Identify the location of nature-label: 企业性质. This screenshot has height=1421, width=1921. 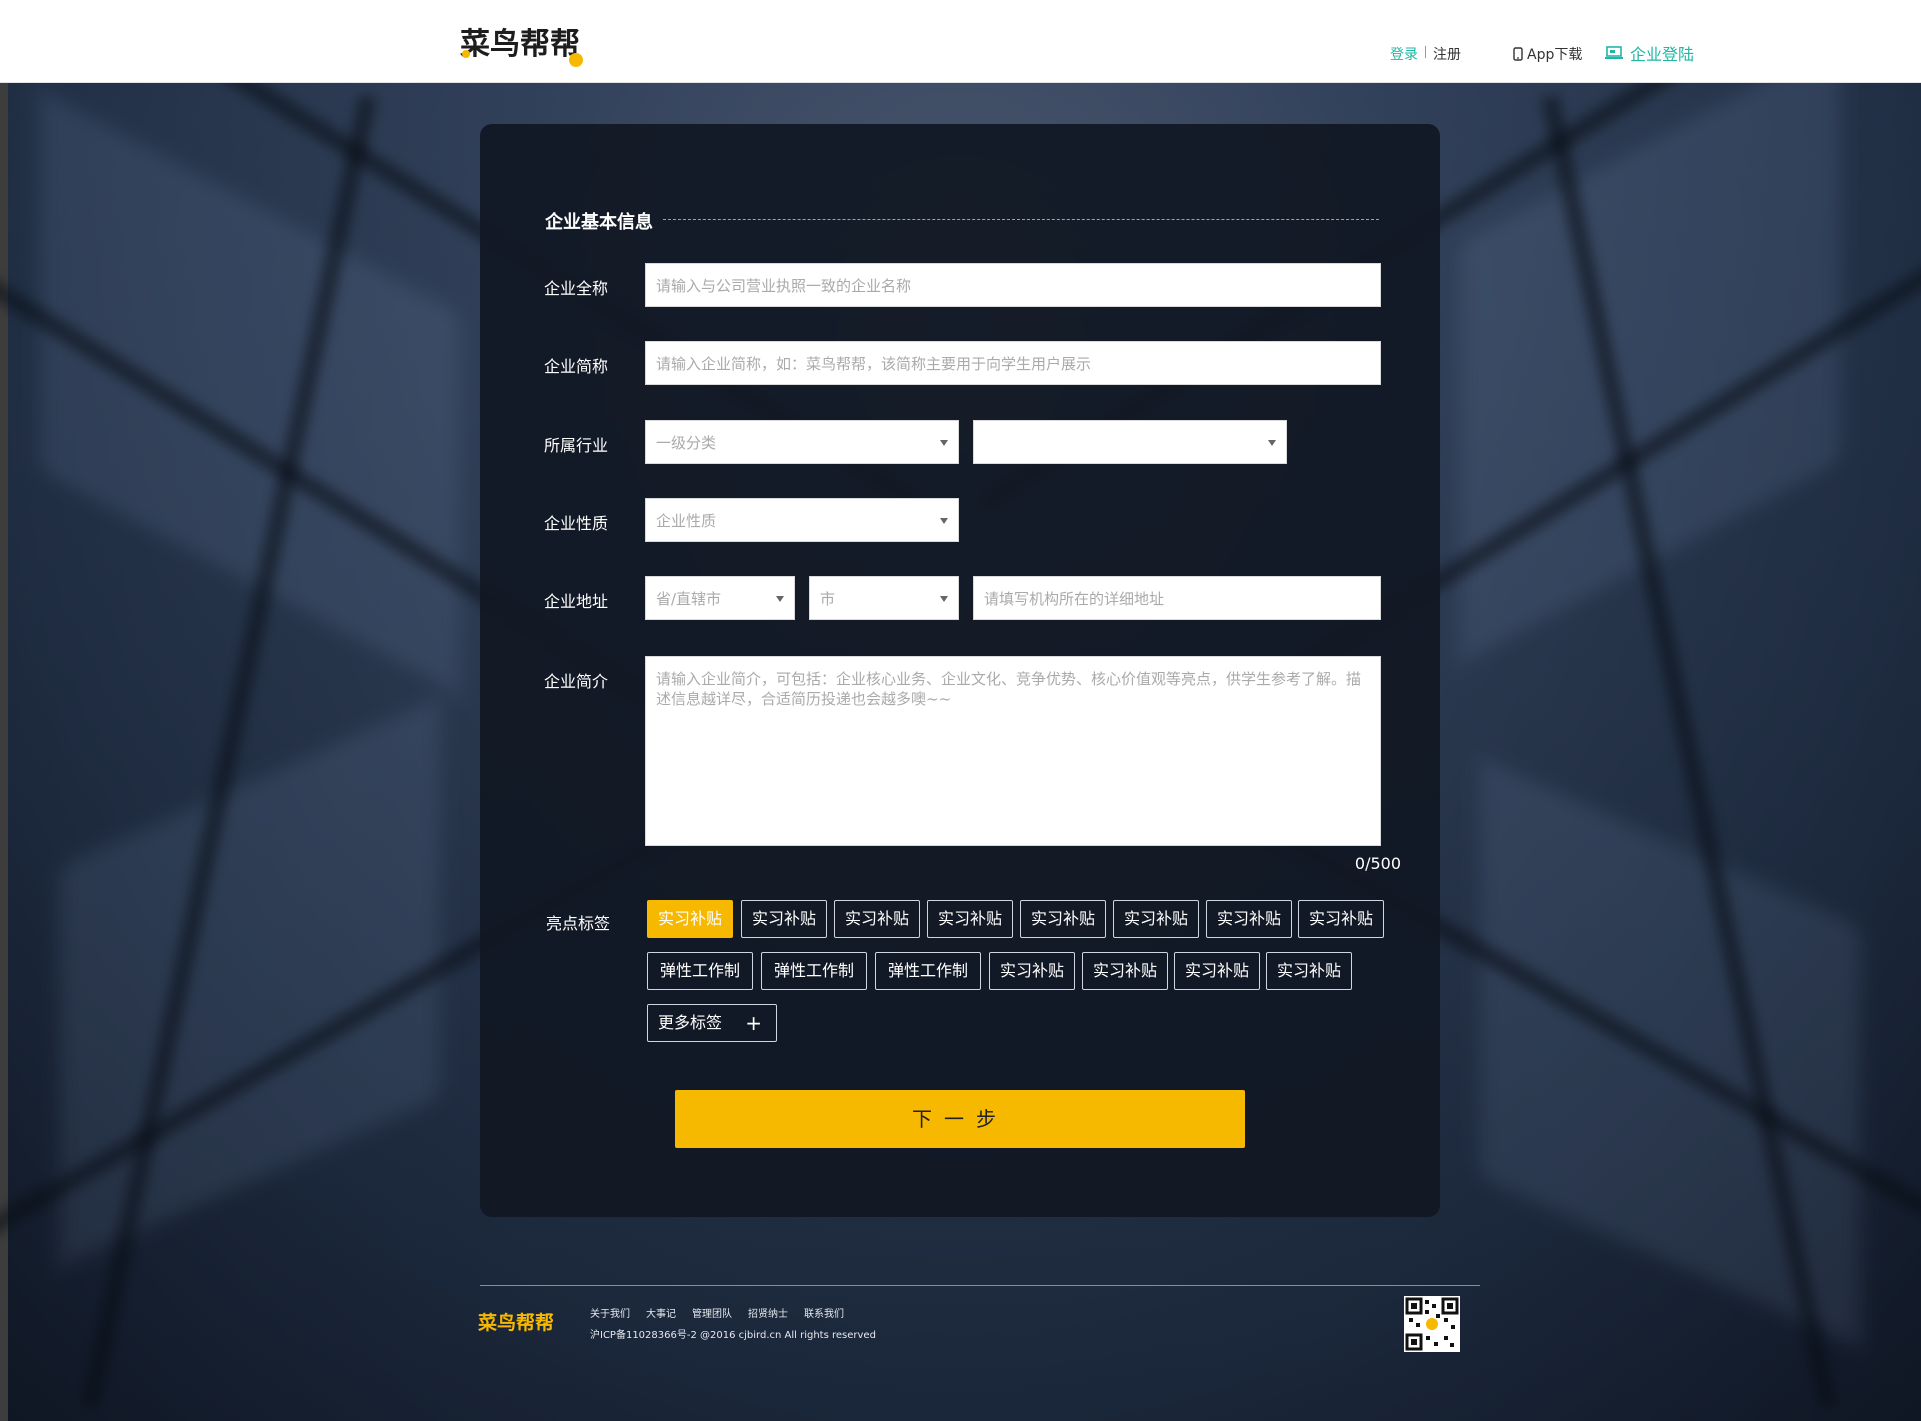
(576, 523).